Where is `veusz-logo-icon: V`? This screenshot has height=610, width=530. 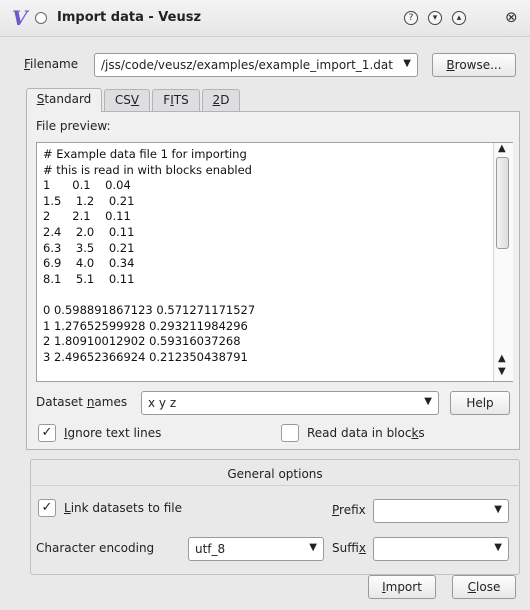
veusz-logo-icon: V is located at coordinates (20, 18).